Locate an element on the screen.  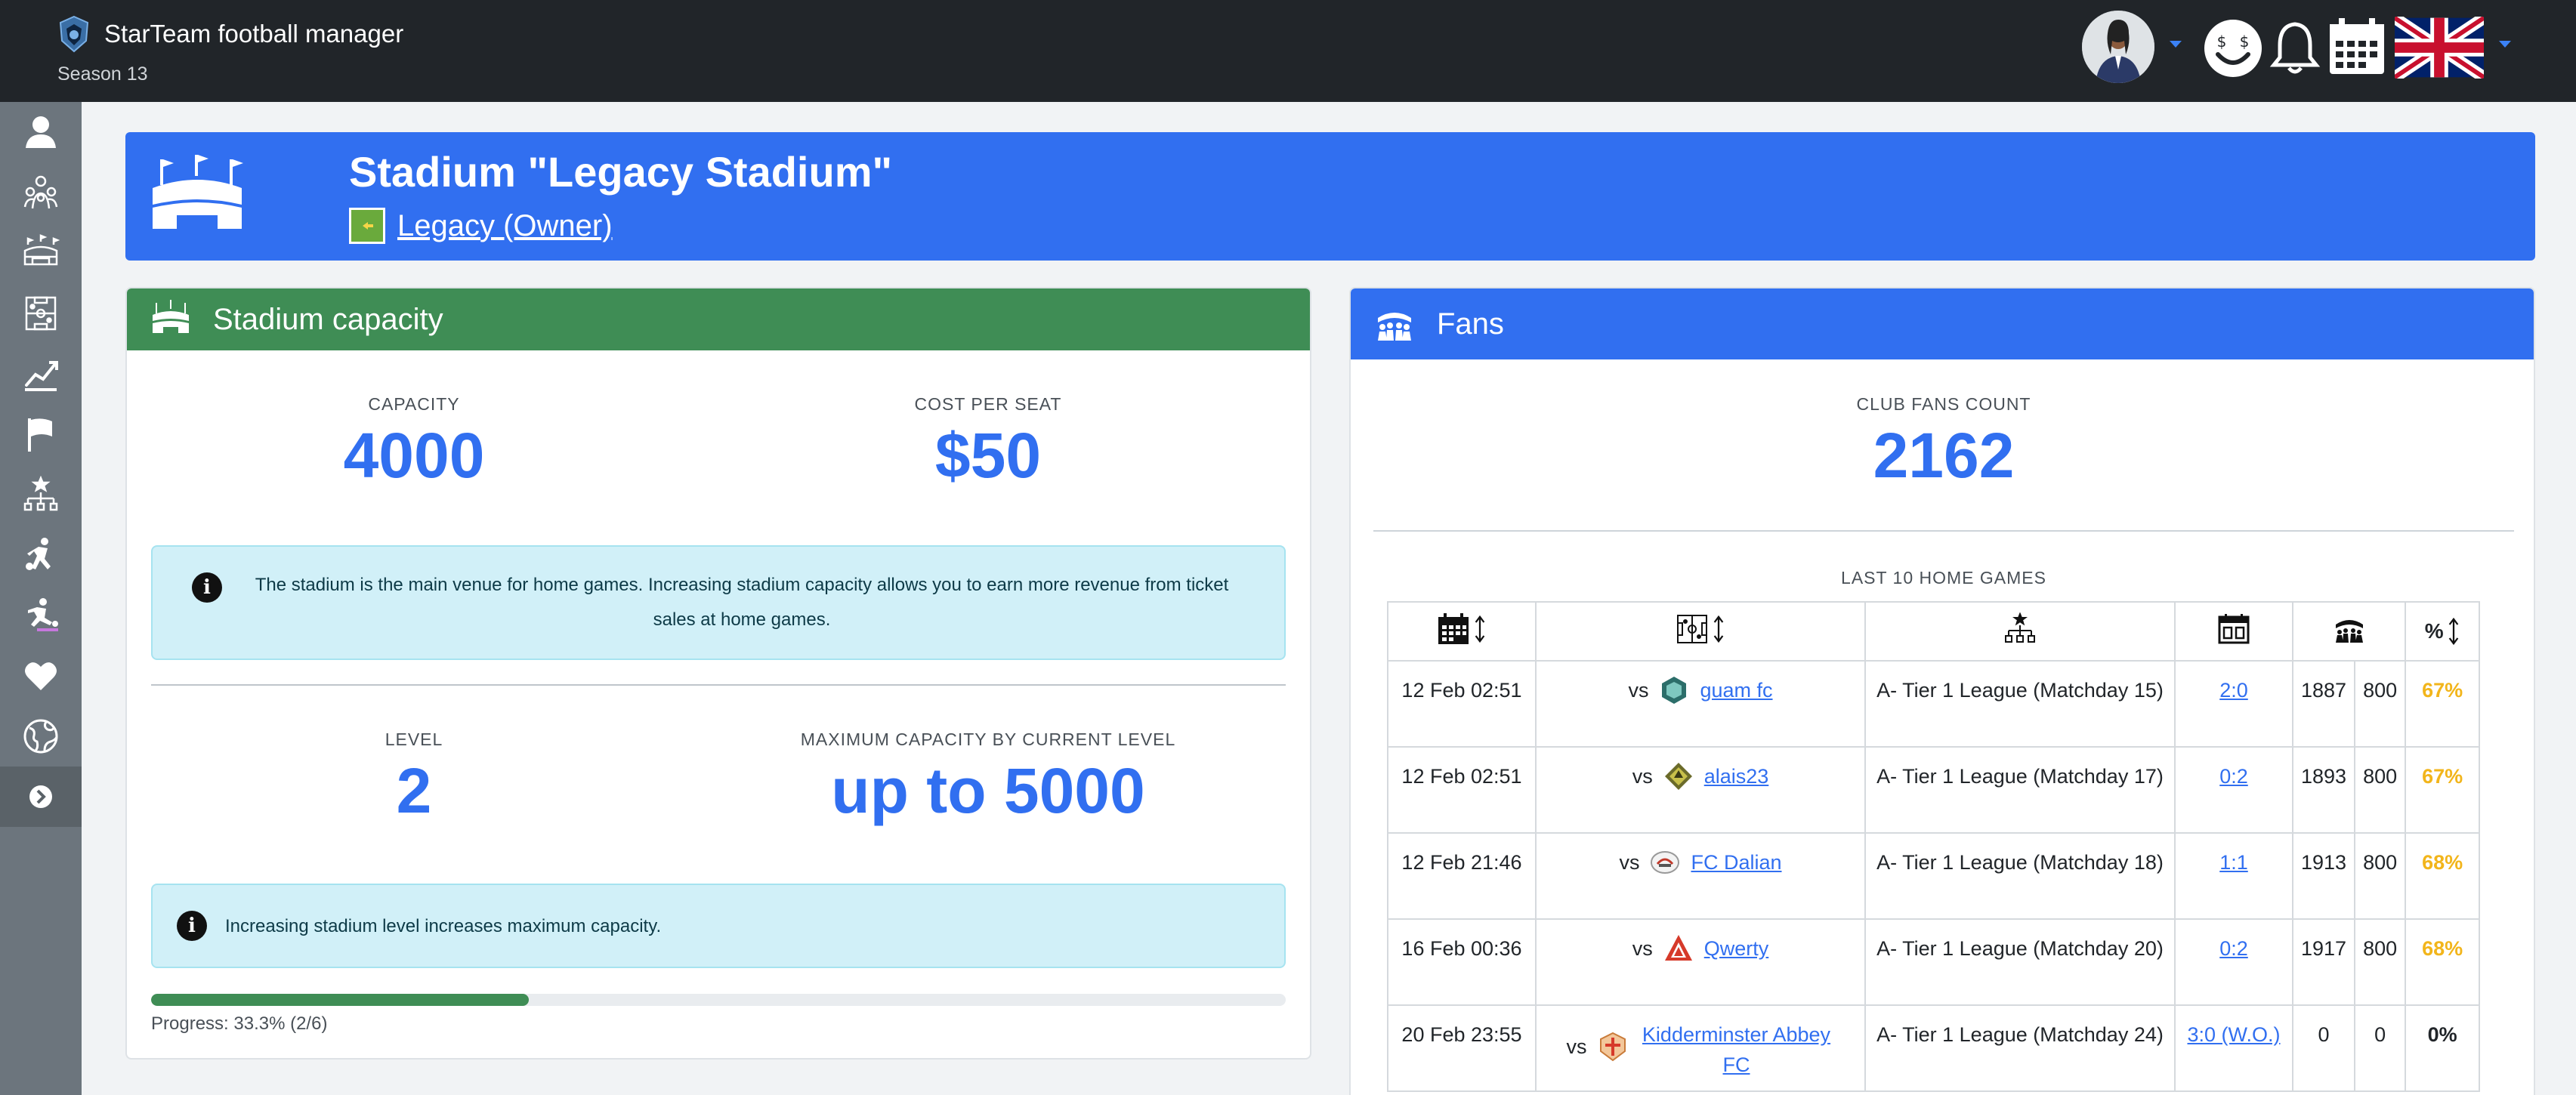
player-run-icon is located at coordinates (38, 554).